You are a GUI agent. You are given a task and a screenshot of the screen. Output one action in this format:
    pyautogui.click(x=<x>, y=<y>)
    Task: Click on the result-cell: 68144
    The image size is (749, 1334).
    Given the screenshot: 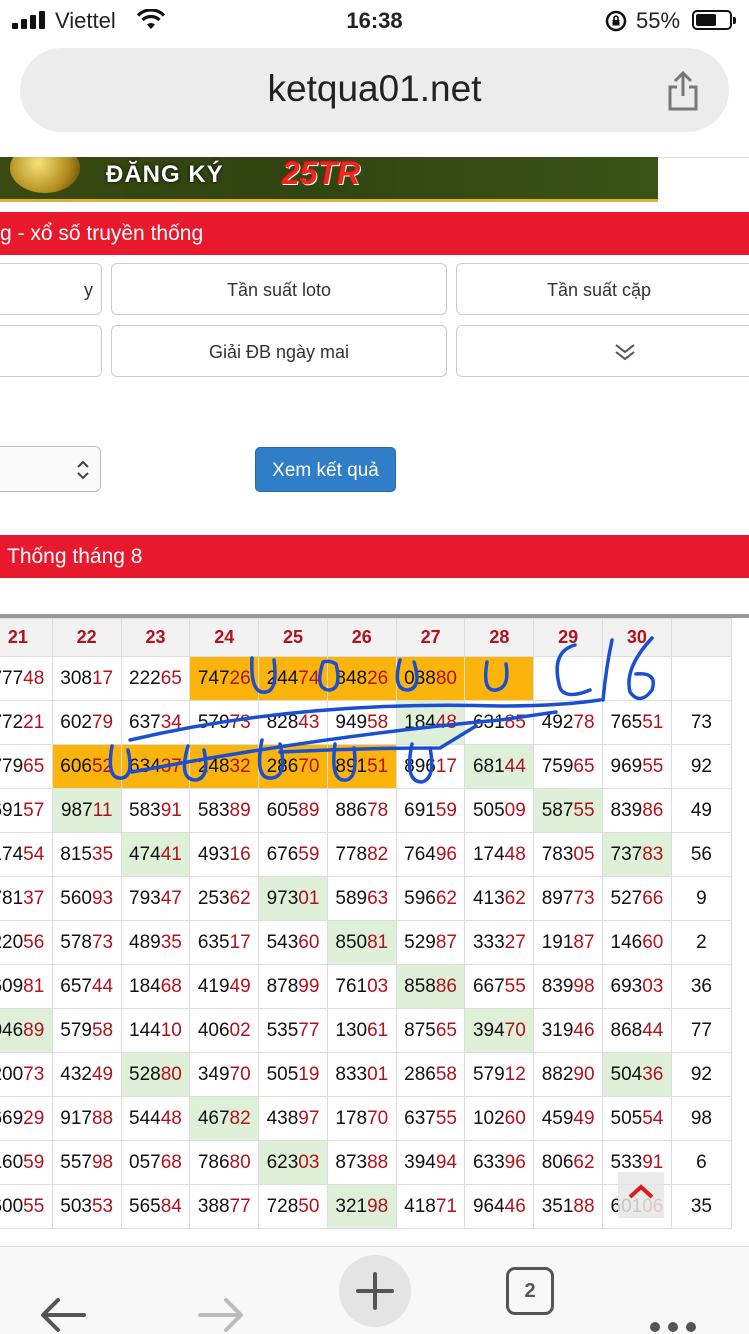 What is the action you would take?
    pyautogui.click(x=499, y=766)
    